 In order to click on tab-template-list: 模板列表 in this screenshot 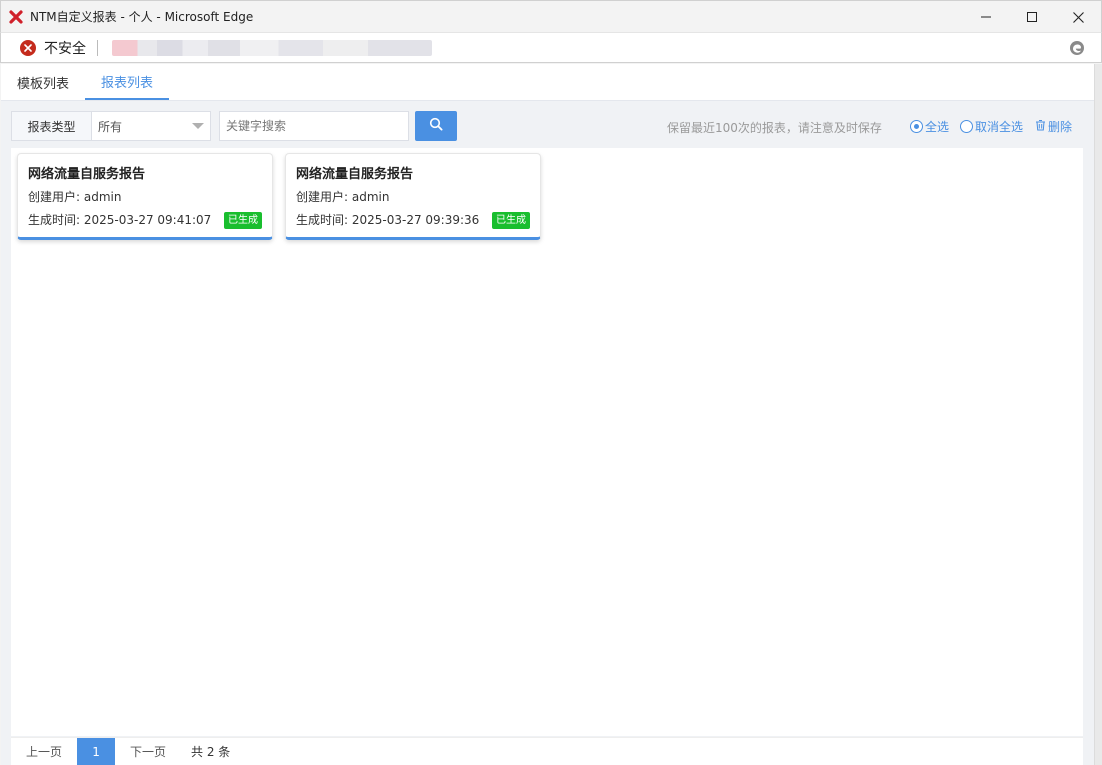, I will do `click(43, 82)`.